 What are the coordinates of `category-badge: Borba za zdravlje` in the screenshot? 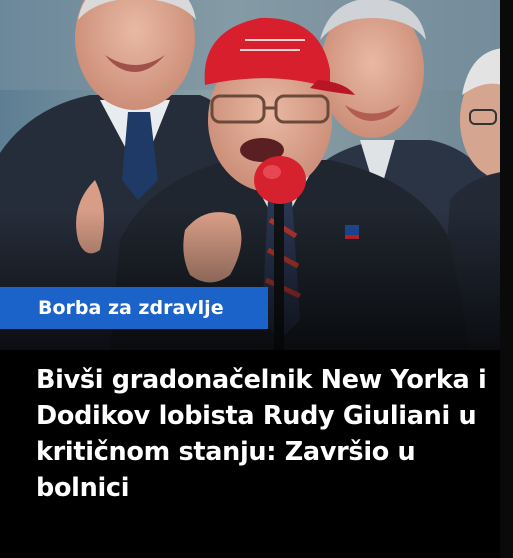 It's located at (134, 308).